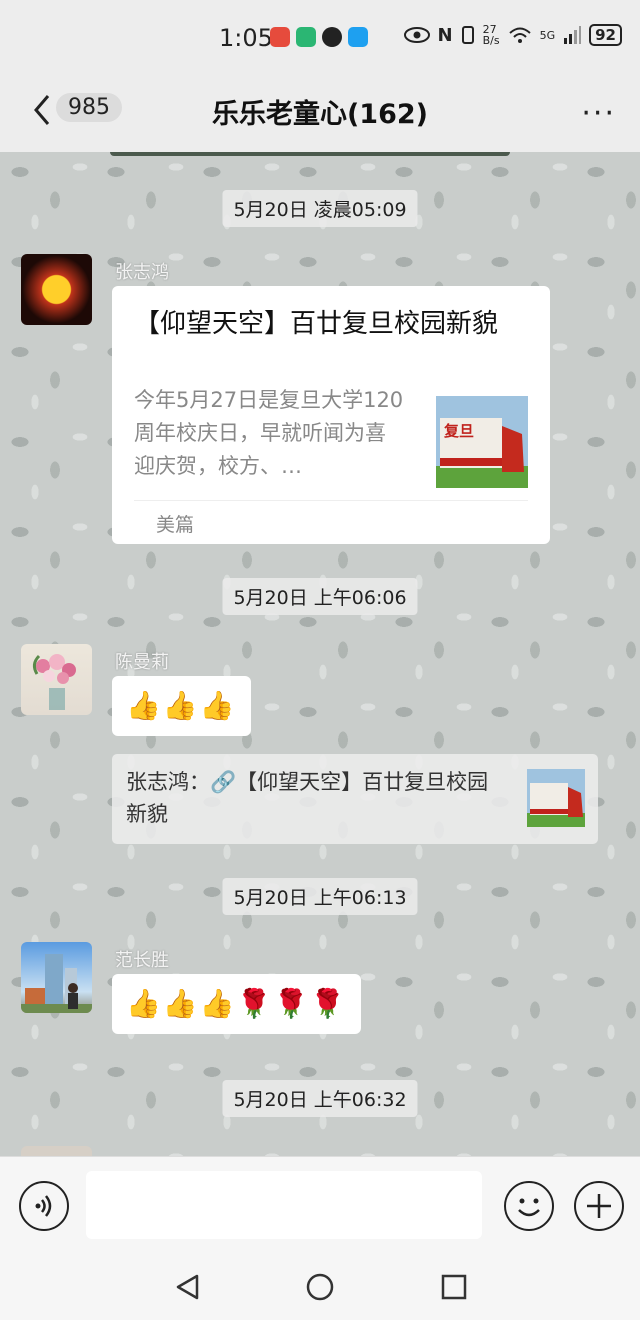 The height and width of the screenshot is (1320, 640). What do you see at coordinates (445, 35) in the screenshot?
I see `nfc-icon: N` at bounding box center [445, 35].